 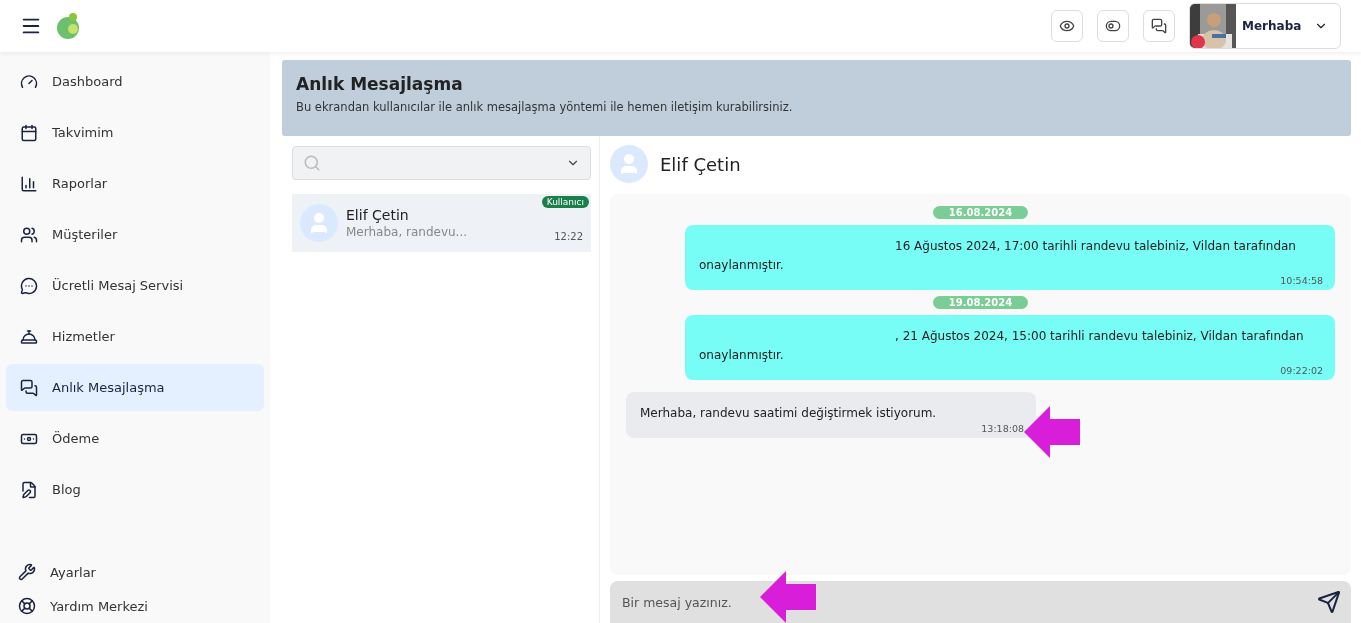 I want to click on message-text: Merhaba, randevu saatimi değiştirmek istiyorum., so click(x=789, y=413).